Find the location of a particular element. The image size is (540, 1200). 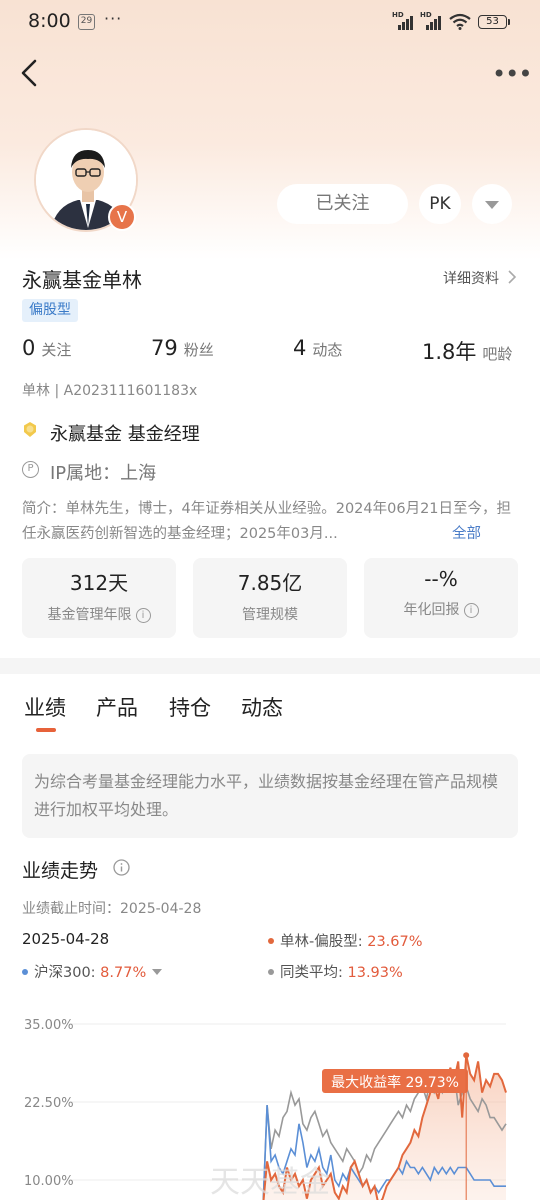

intro-expand-link: 全部 is located at coordinates (466, 532).